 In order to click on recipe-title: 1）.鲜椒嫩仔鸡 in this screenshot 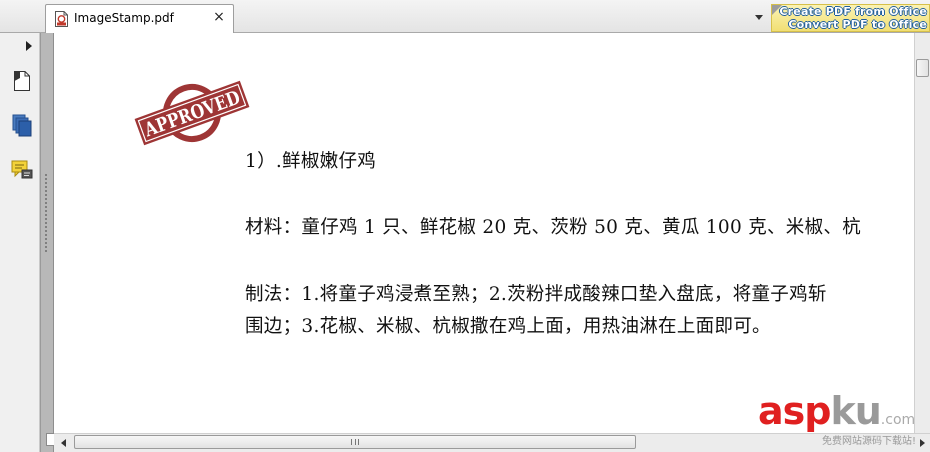, I will do `click(311, 161)`.